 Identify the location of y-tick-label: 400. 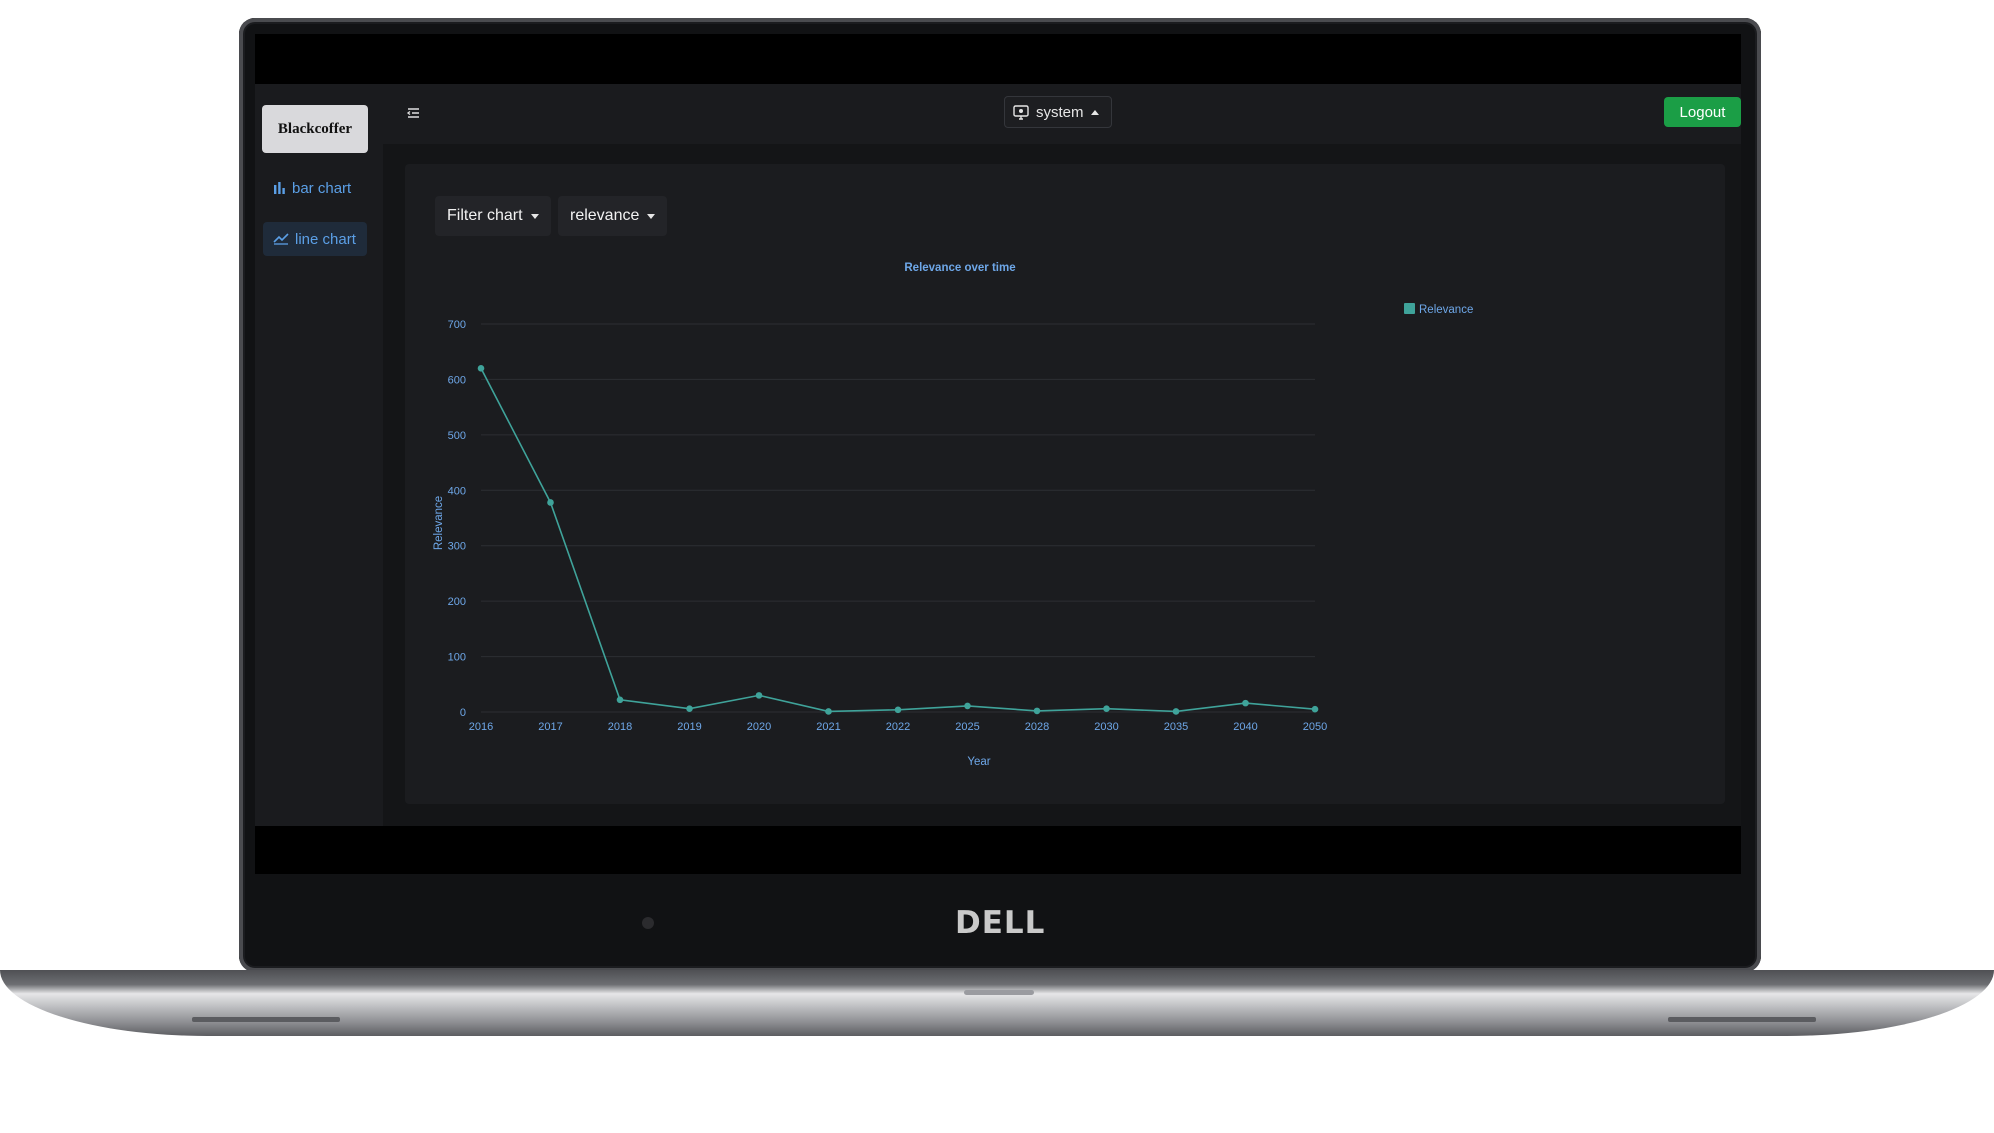
(457, 491).